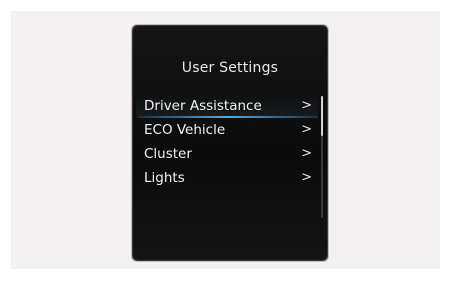 This screenshot has height=282, width=451. What do you see at coordinates (227, 154) in the screenshot?
I see `menu-item-cluster: Cluster >` at bounding box center [227, 154].